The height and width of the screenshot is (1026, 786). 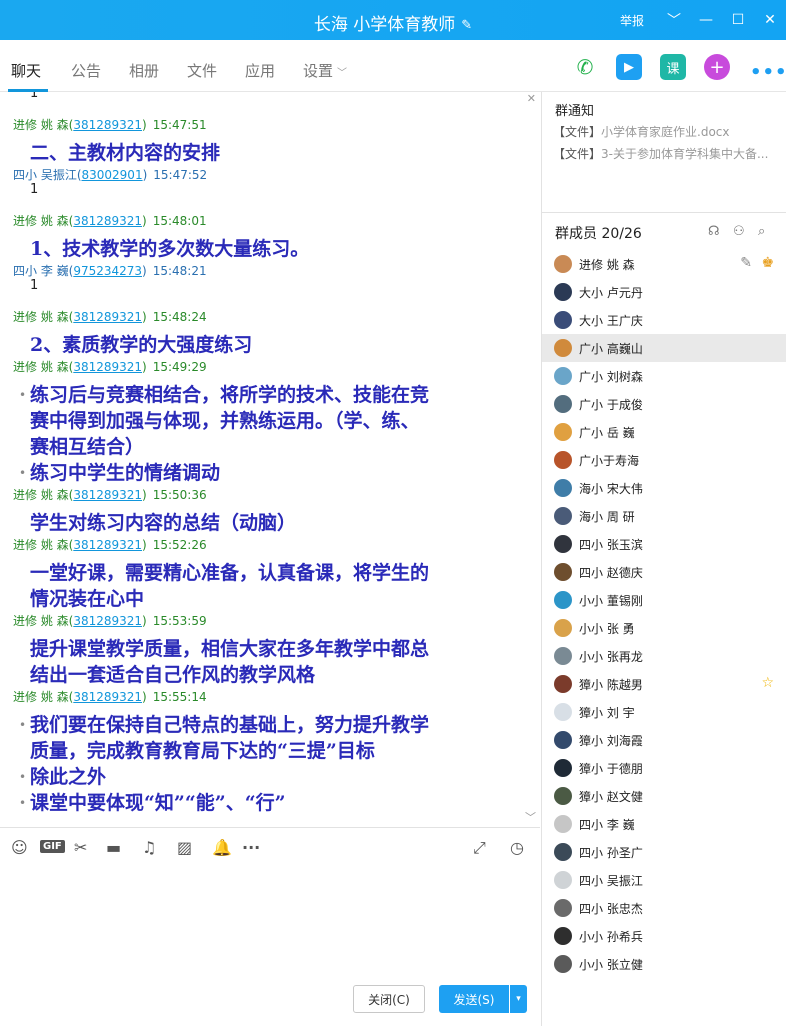 I want to click on scroll-down-icon: ﹀, so click(x=530, y=817).